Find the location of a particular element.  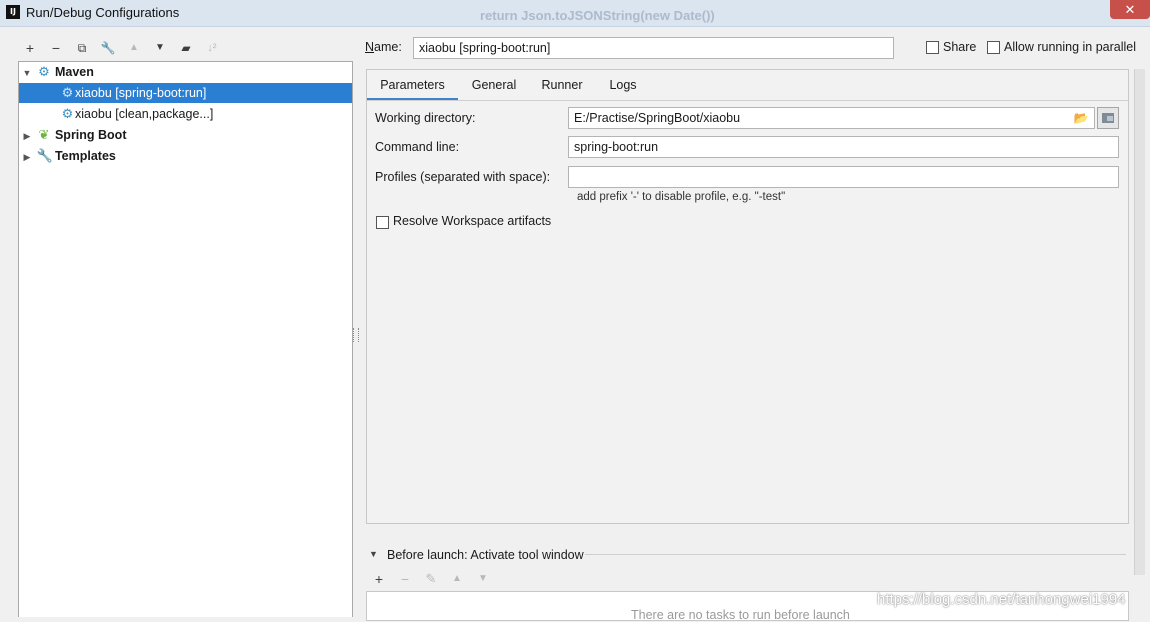

command-line-input: spring-boot:run is located at coordinates (843, 147).